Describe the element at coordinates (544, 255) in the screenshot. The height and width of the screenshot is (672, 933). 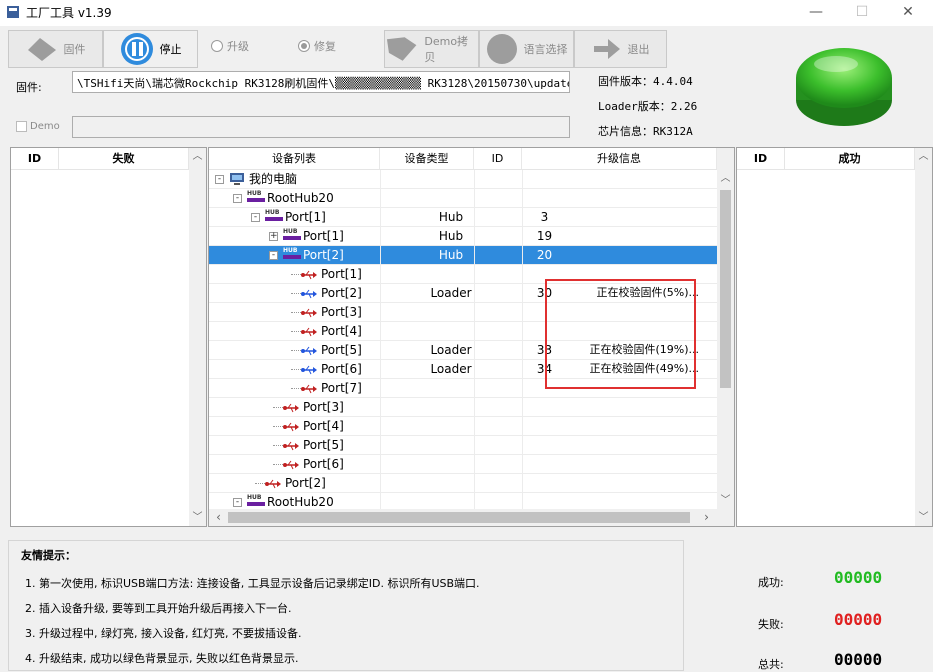
I see `device-id: 20` at that location.